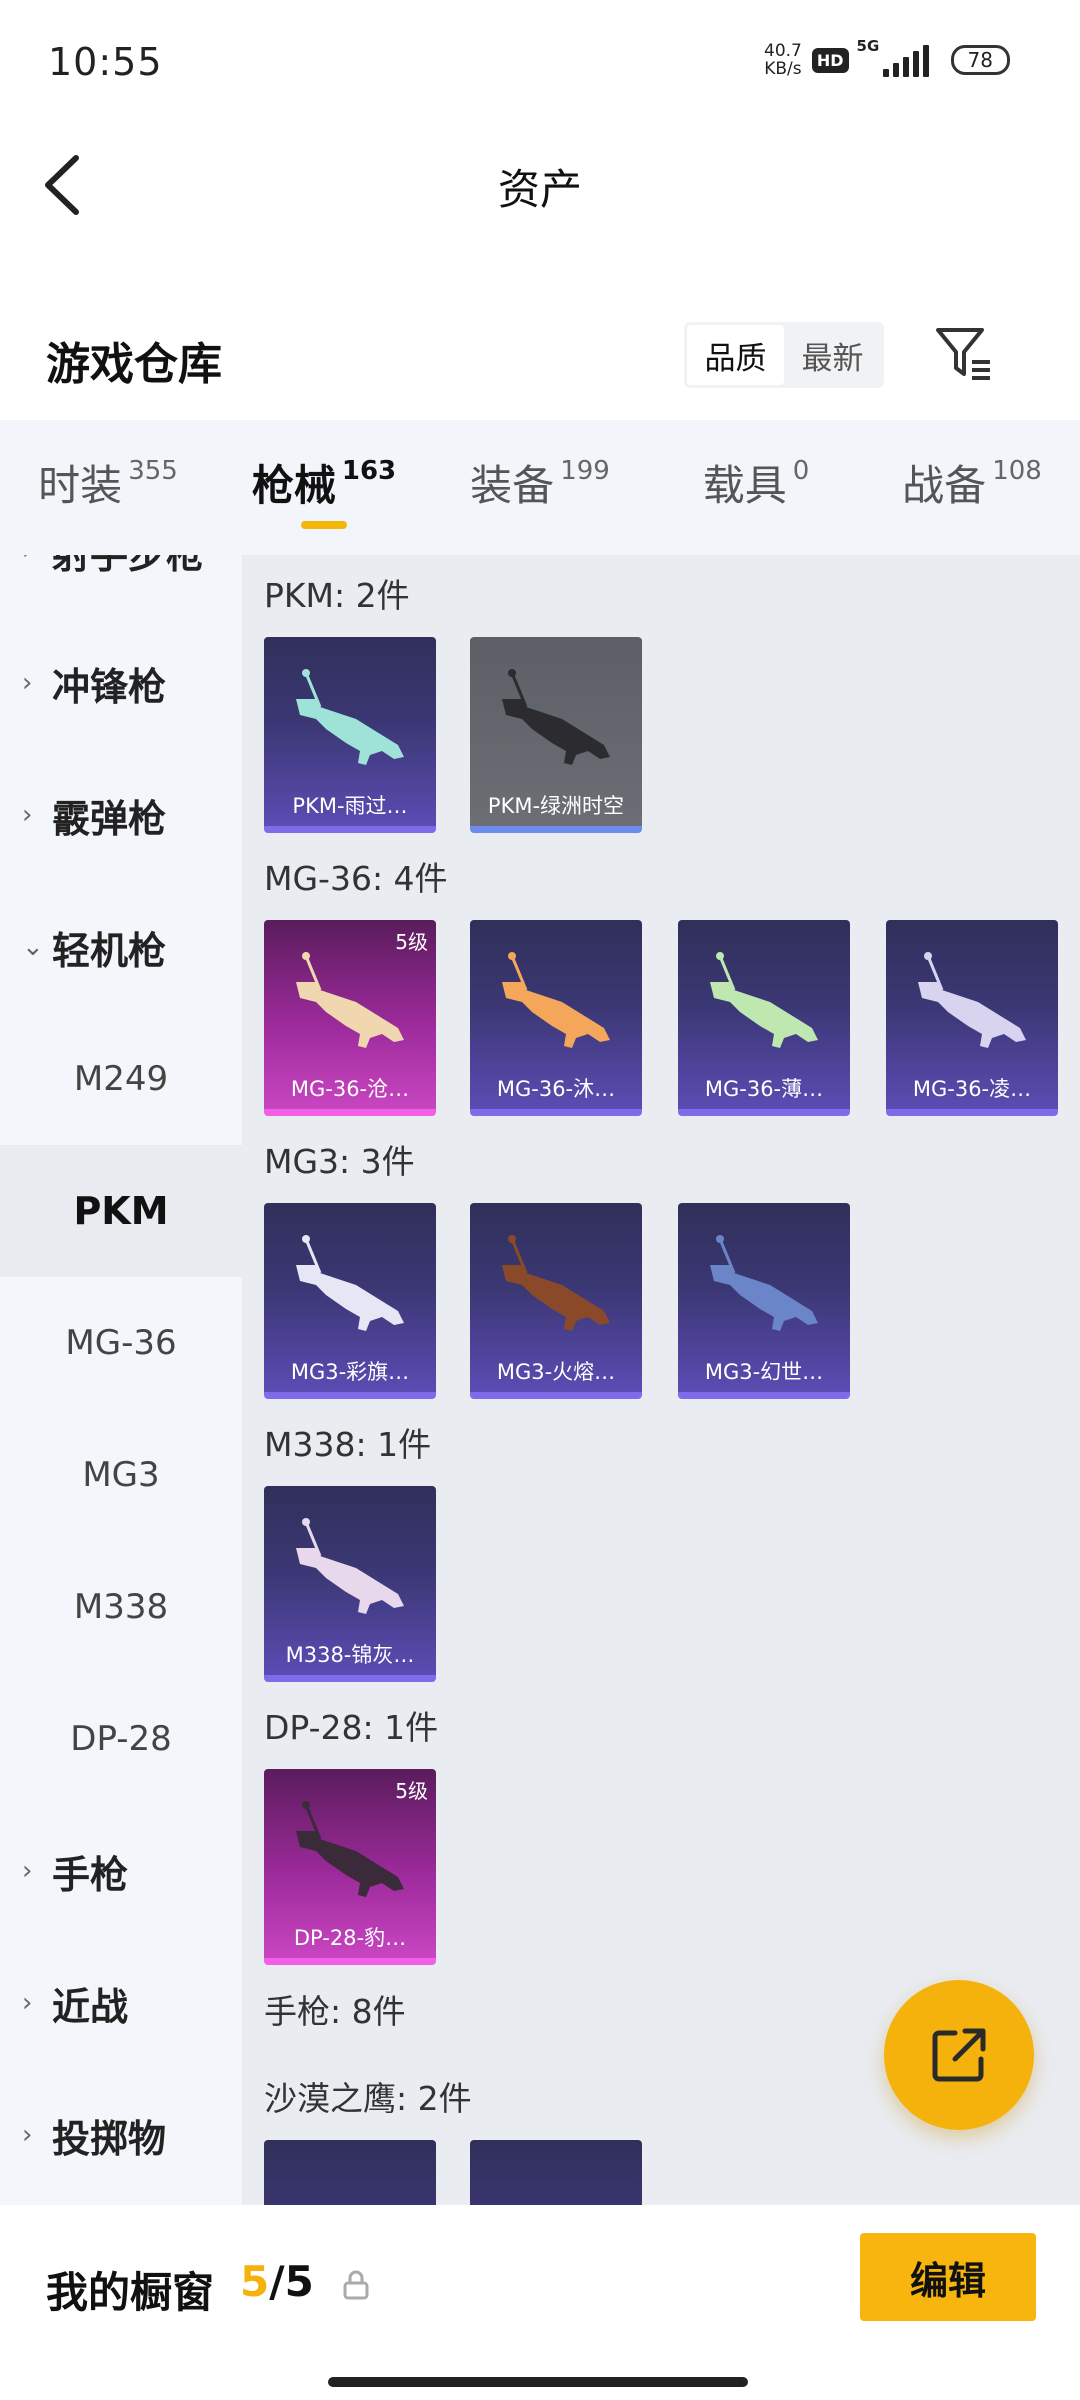 The width and height of the screenshot is (1080, 2400). Describe the element at coordinates (33, 947) in the screenshot. I see `chevron-down-icon: ⌄` at that location.